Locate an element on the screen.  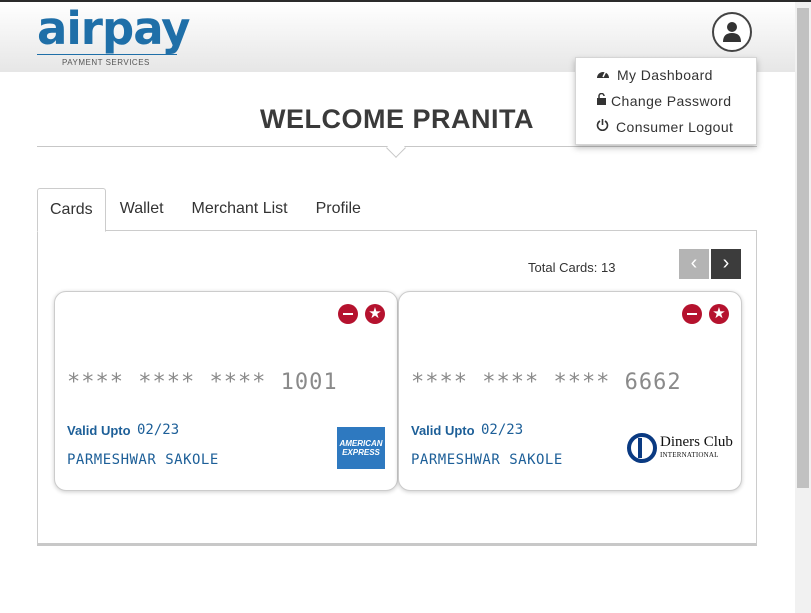
diners-club-logo: Diners Club INTERNATIONAL is located at coordinates (680, 448).